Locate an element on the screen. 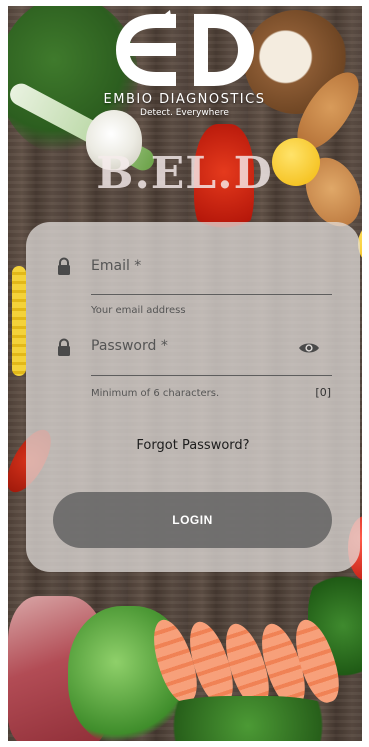 Image resolution: width=369 pixels, height=747 pixels. email-field: Email * Your email address is located at coordinates (193, 287).